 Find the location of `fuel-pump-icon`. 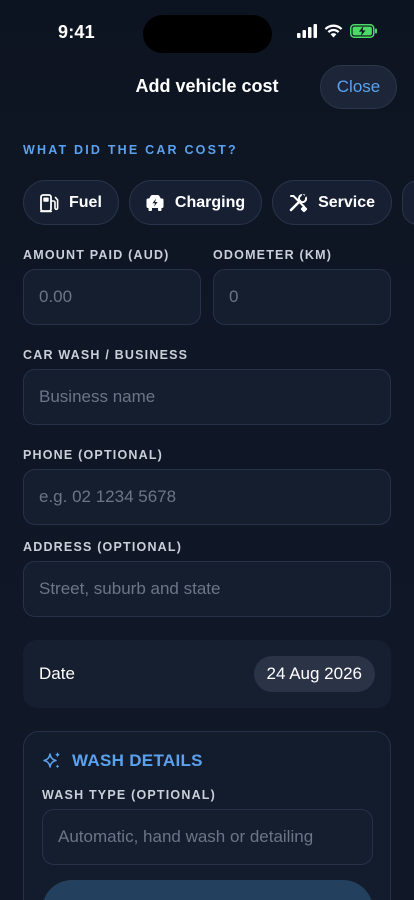

fuel-pump-icon is located at coordinates (49, 202).